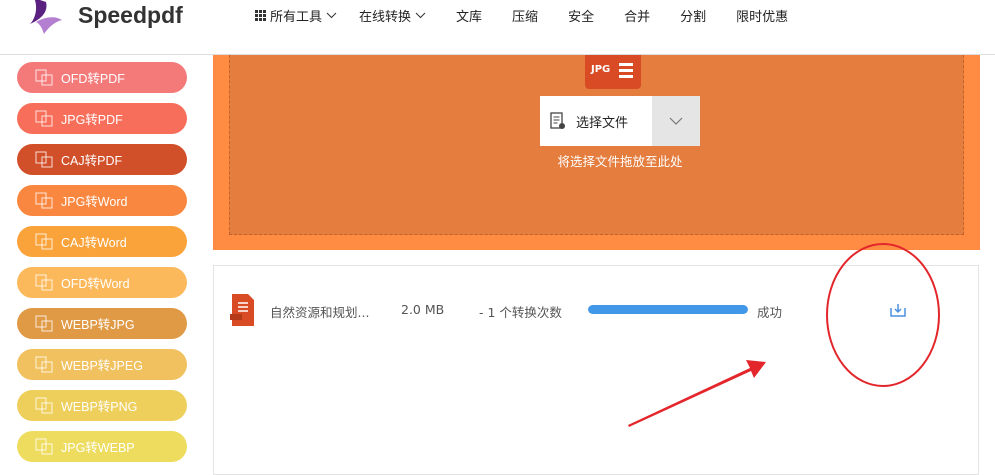  Describe the element at coordinates (883, 315) in the screenshot. I see `highlight-ellipse` at that location.